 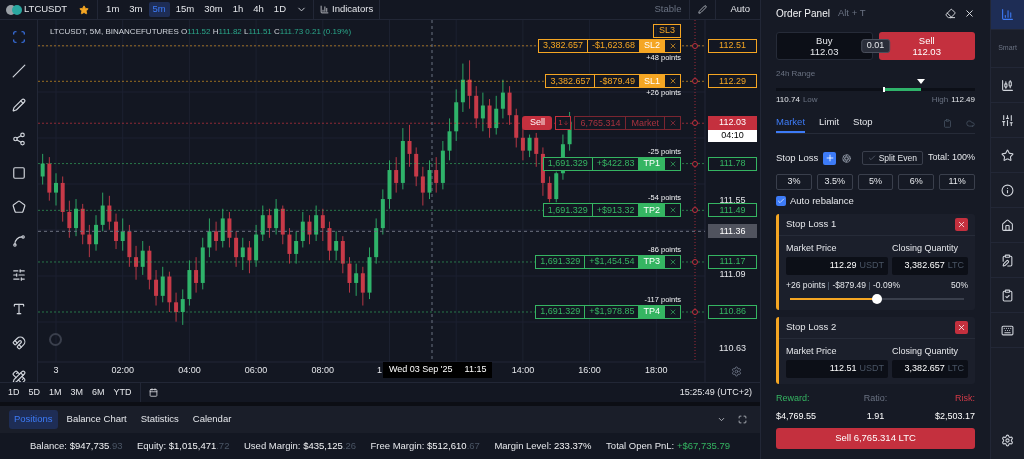 I want to click on slider-thumb, so click(x=877, y=299).